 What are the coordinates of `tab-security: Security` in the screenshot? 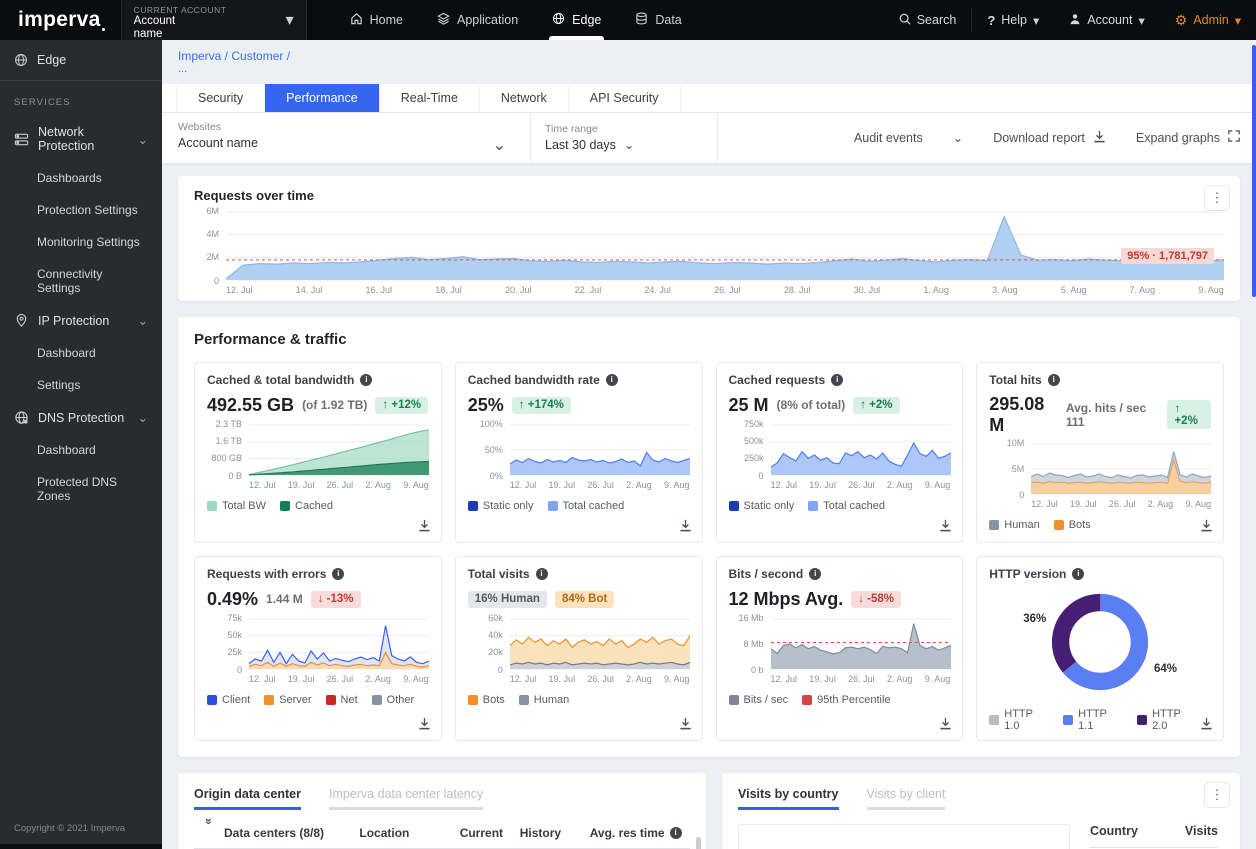 It's located at (221, 97).